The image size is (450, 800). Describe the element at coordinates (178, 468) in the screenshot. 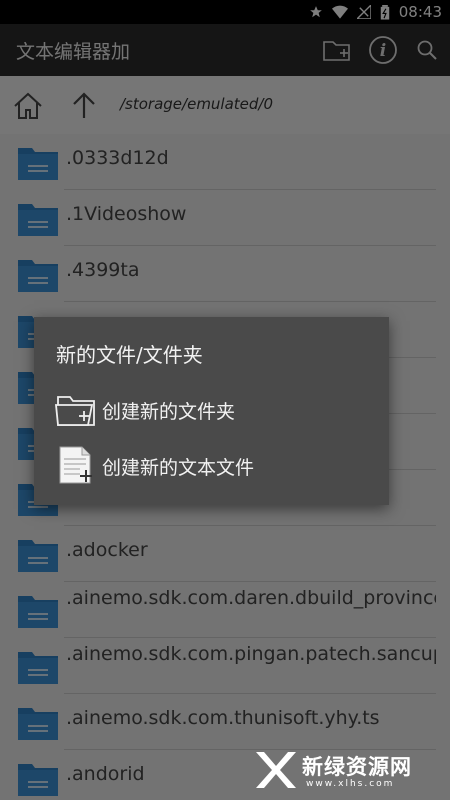

I see `create-text-file-label: 创建新的文本文件` at that location.